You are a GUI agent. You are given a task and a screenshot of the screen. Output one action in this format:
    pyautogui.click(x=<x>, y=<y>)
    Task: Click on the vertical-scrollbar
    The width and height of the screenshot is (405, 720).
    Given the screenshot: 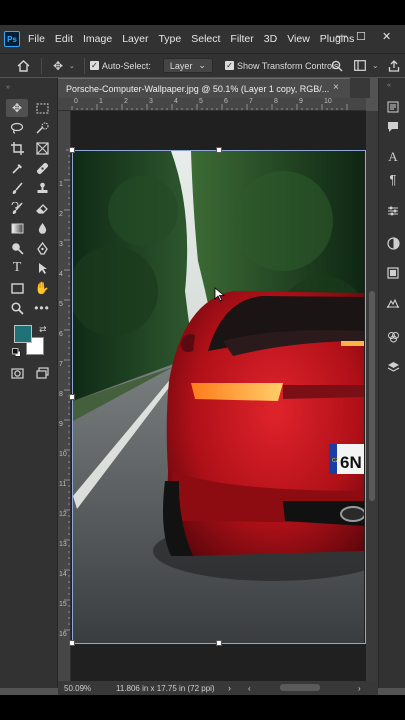 What is the action you would take?
    pyautogui.click(x=372, y=396)
    